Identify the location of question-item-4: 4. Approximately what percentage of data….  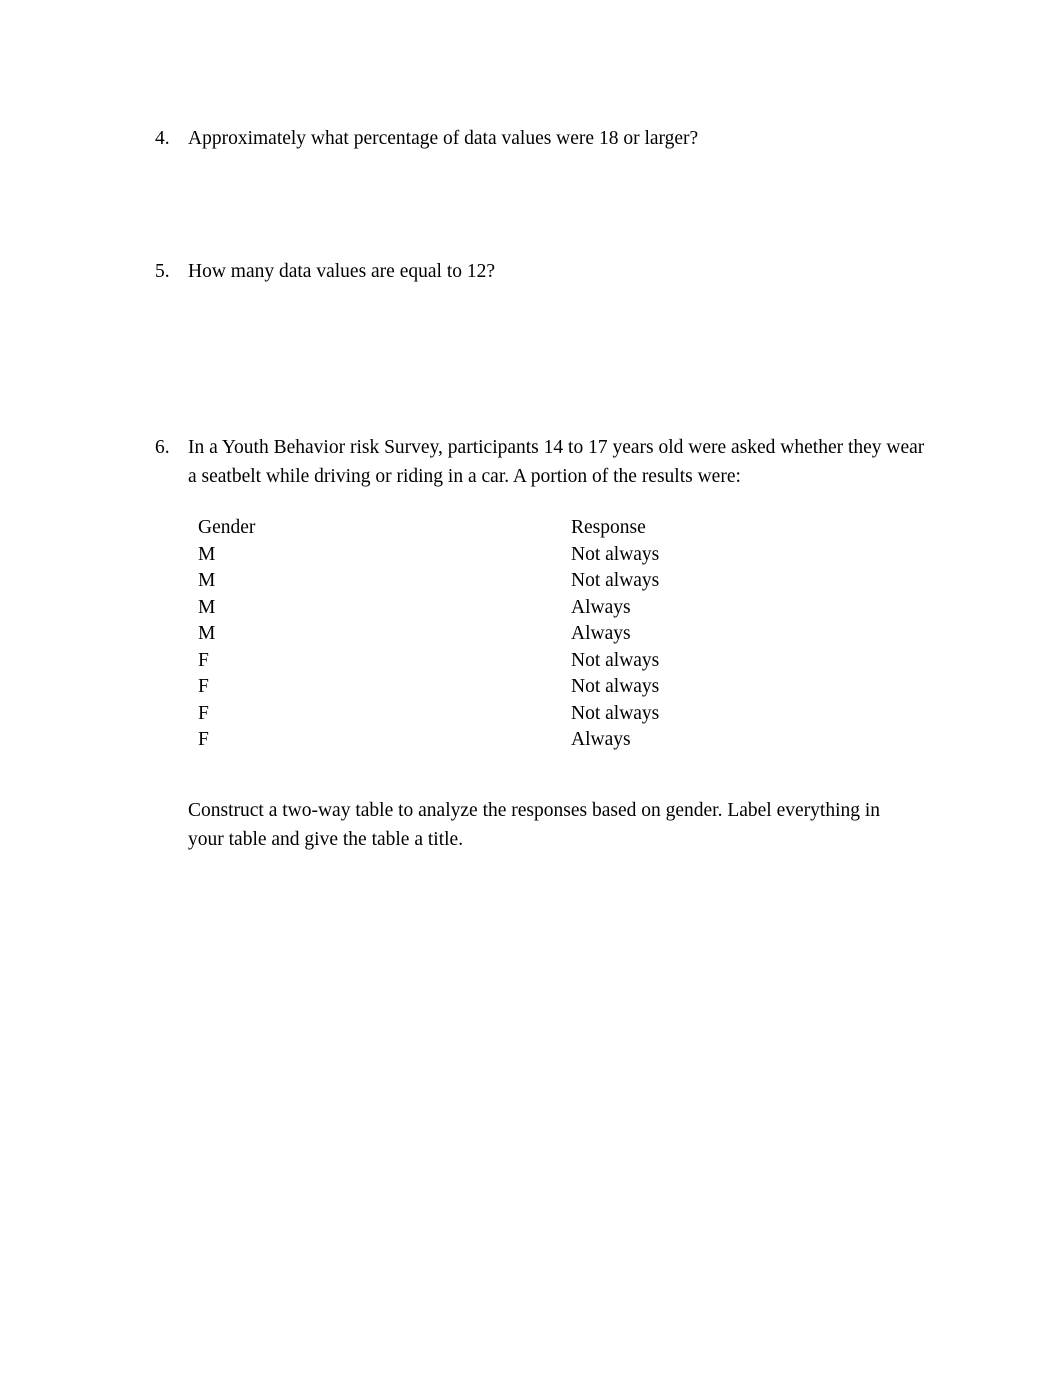
(540, 138).